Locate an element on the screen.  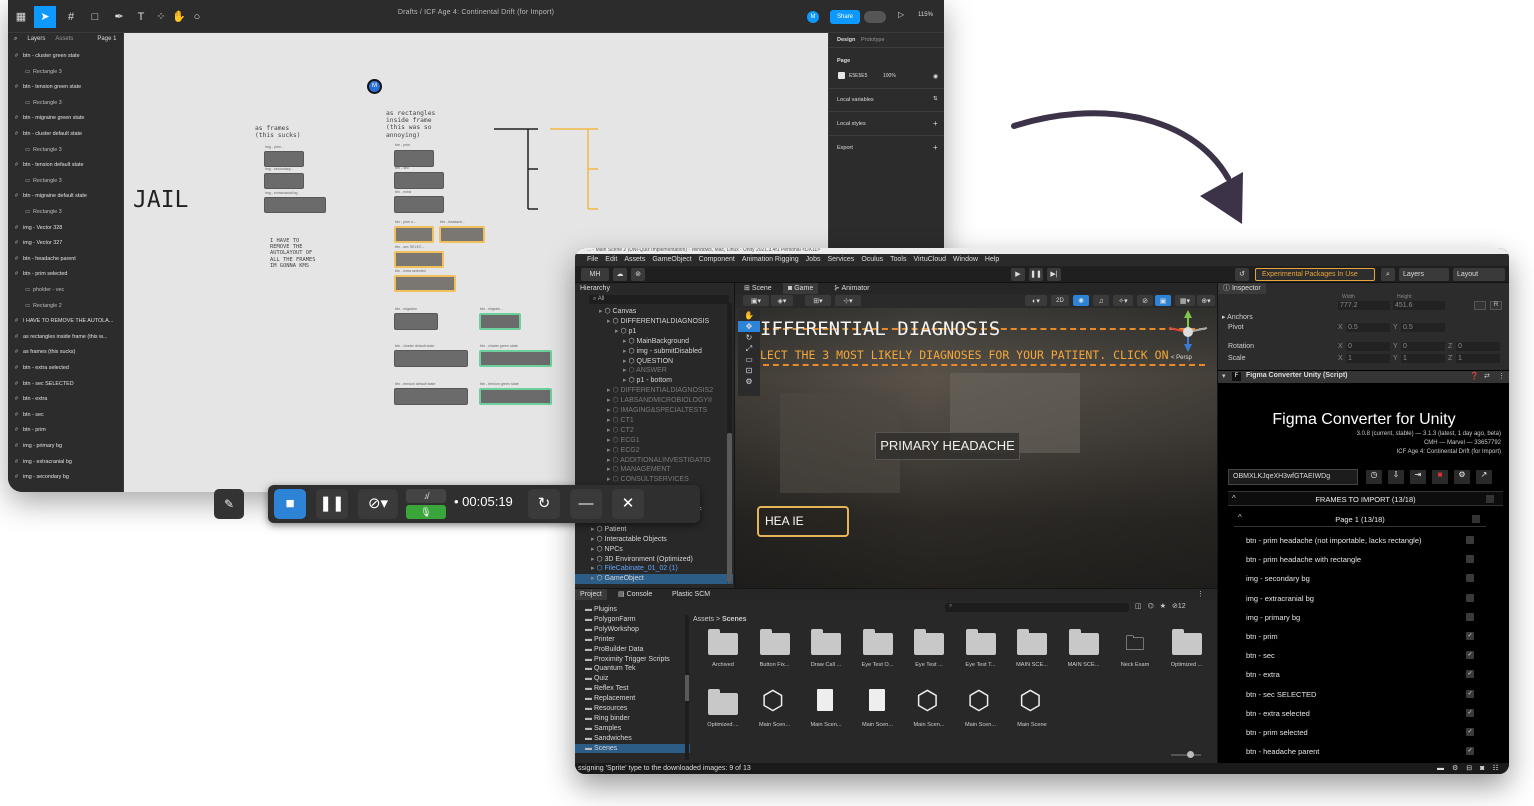
favorite-icon: ★ is located at coordinates (1163, 606).